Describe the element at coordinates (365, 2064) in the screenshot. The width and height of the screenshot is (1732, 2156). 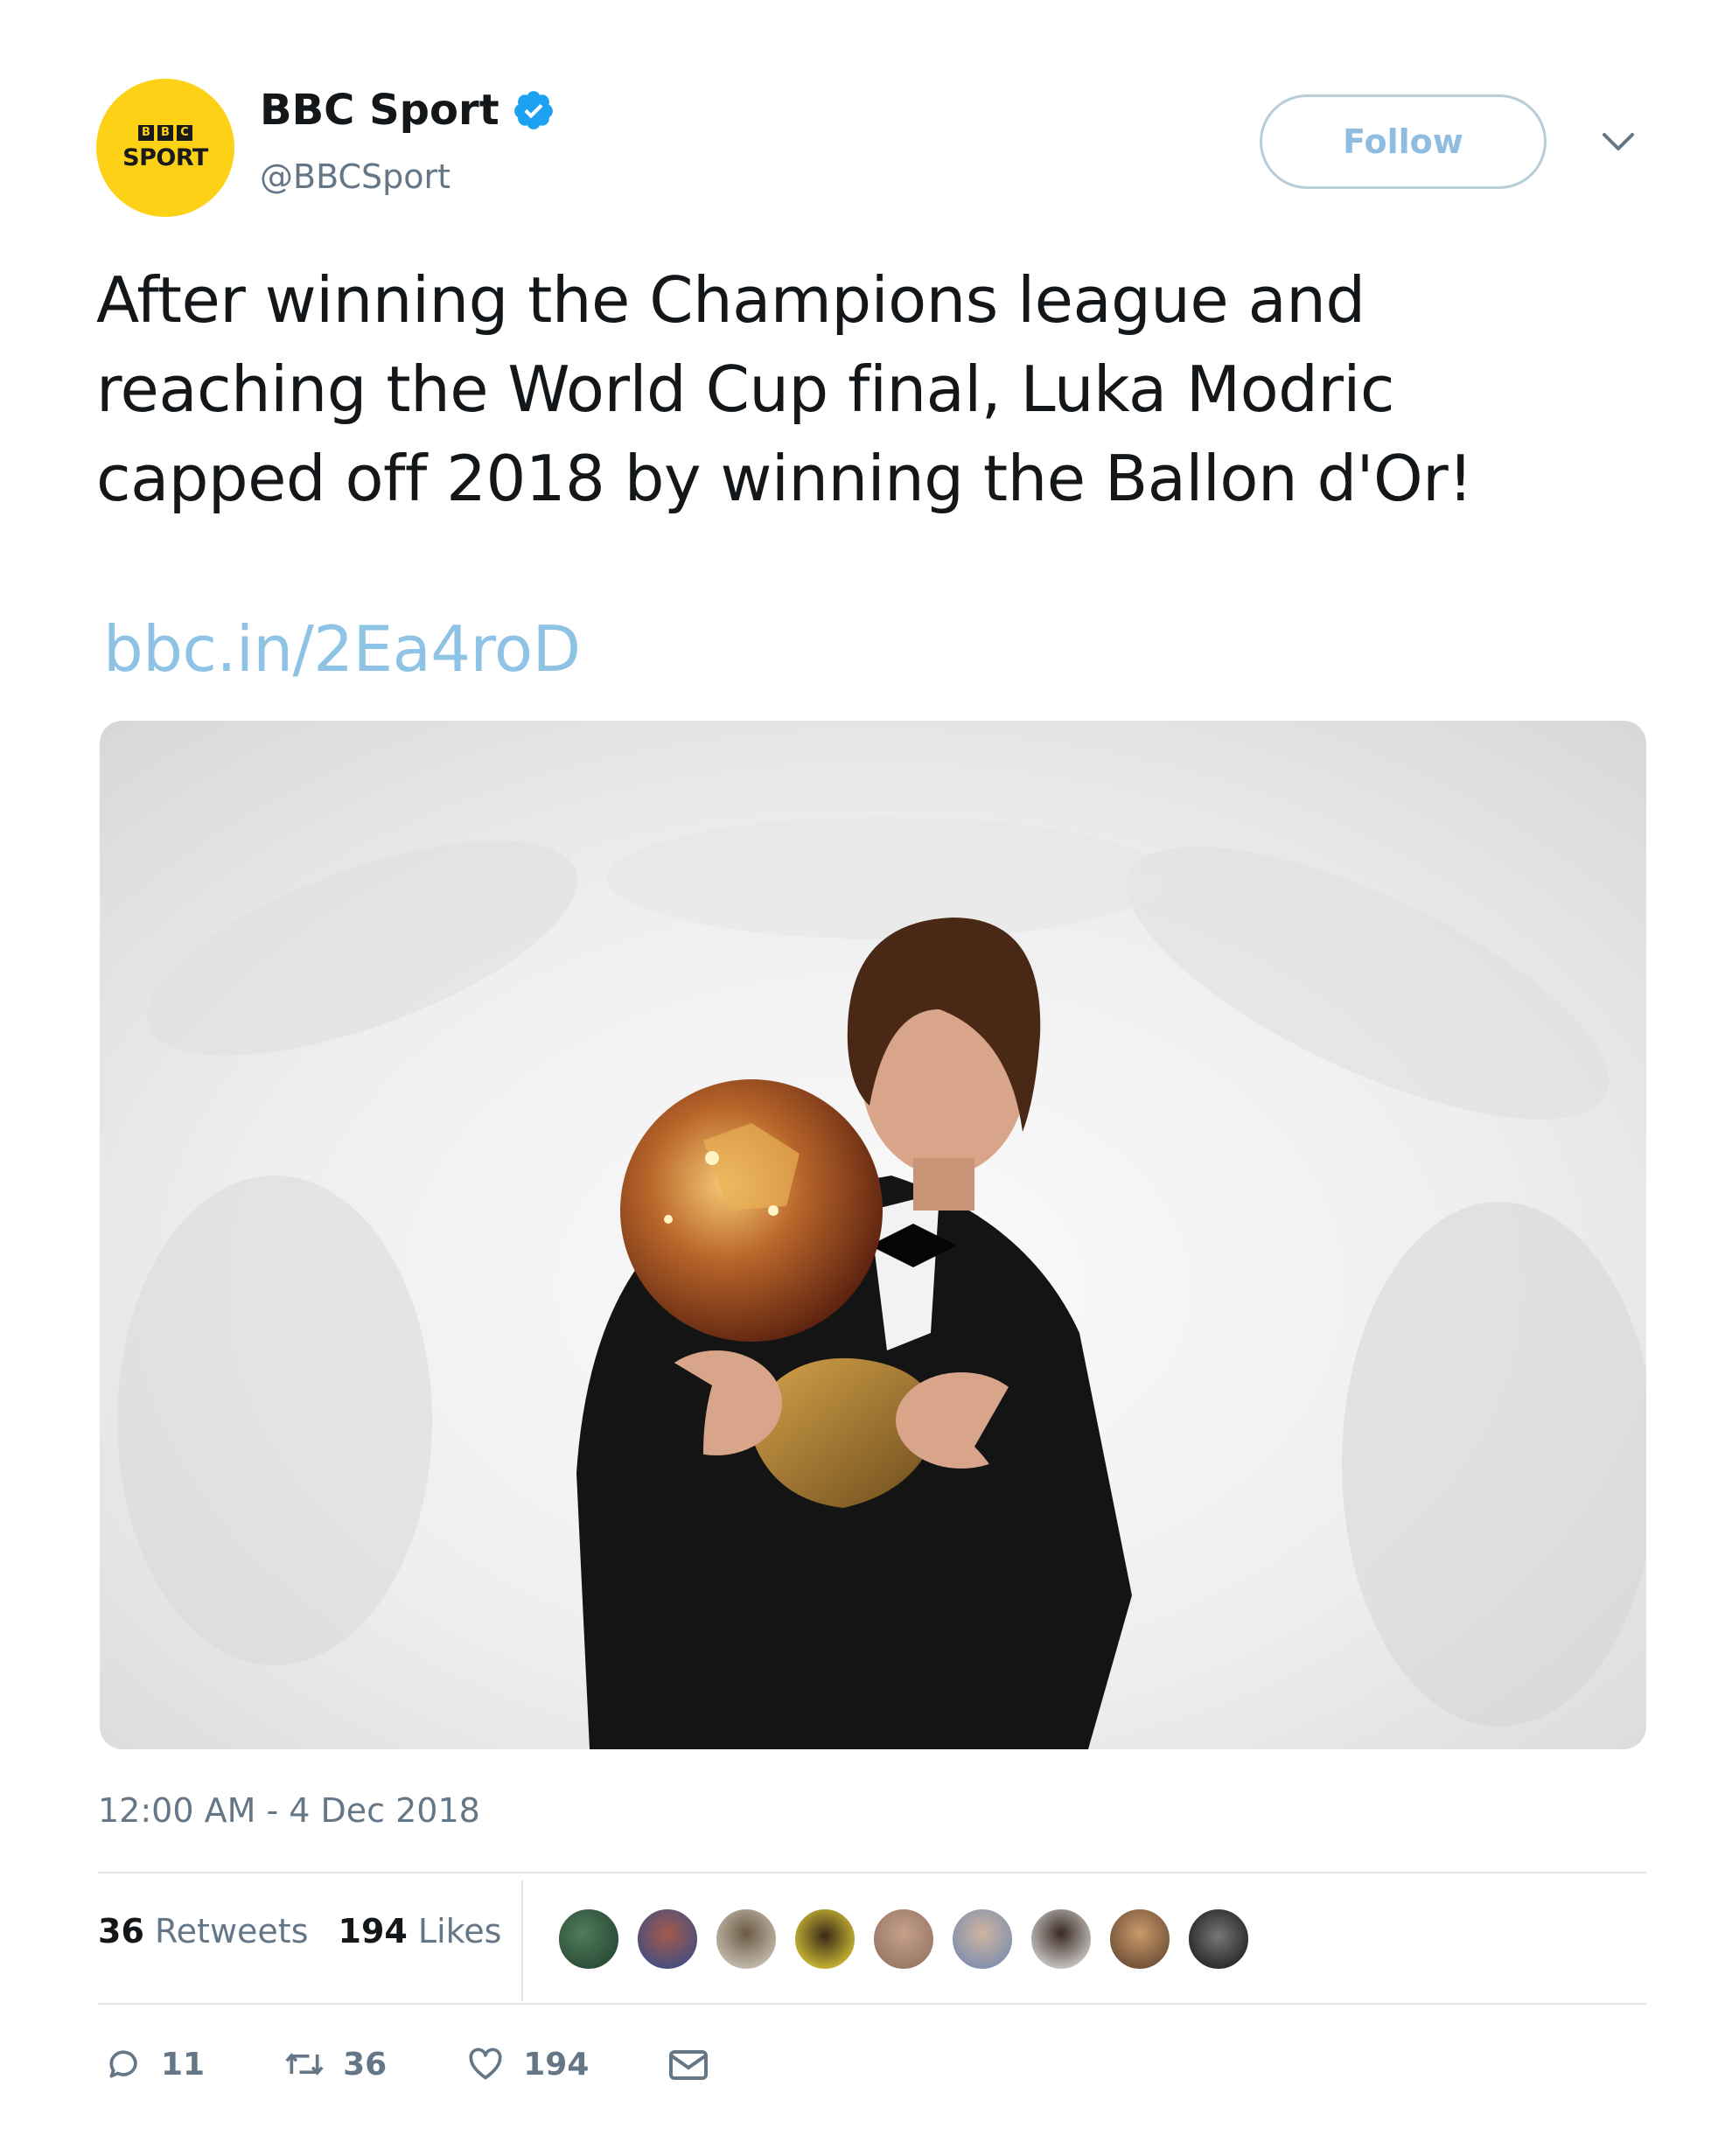
I see `retweet-count: 36` at that location.